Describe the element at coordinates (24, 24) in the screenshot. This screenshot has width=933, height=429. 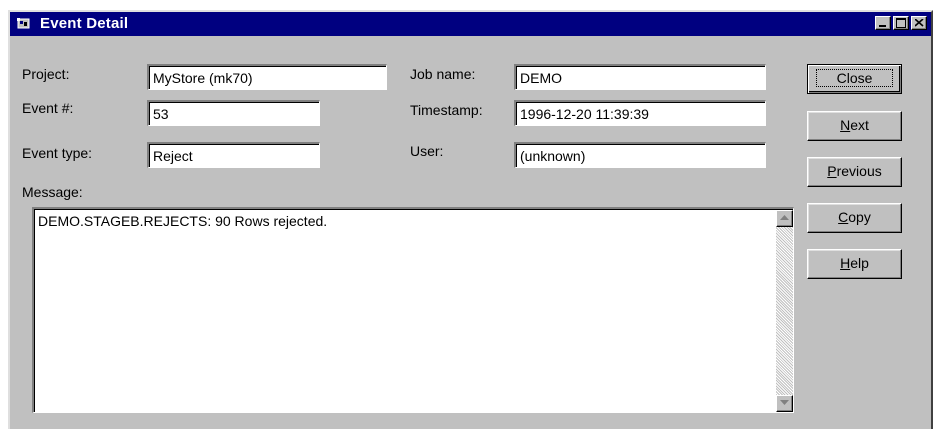
I see `event-app-icon` at that location.